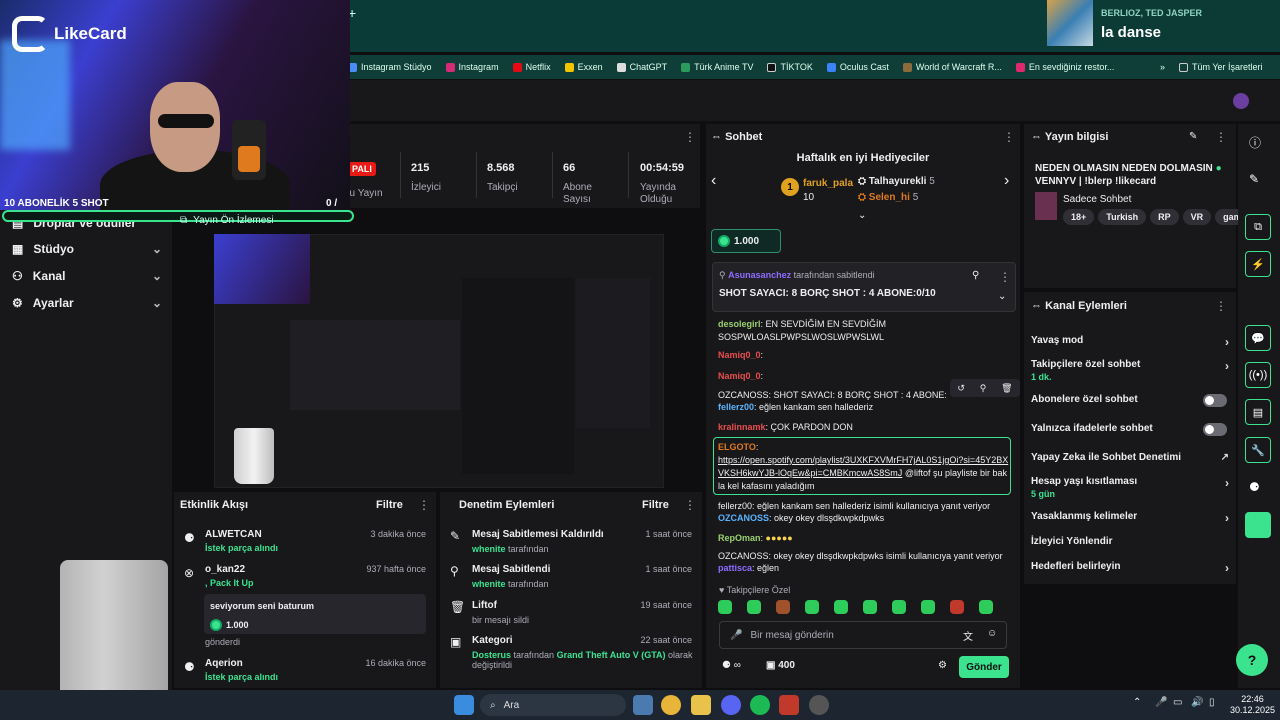 This screenshot has height=720, width=1280. I want to click on action-emote-only: Yalnızca ifadelerle sohbet, so click(1130, 429).